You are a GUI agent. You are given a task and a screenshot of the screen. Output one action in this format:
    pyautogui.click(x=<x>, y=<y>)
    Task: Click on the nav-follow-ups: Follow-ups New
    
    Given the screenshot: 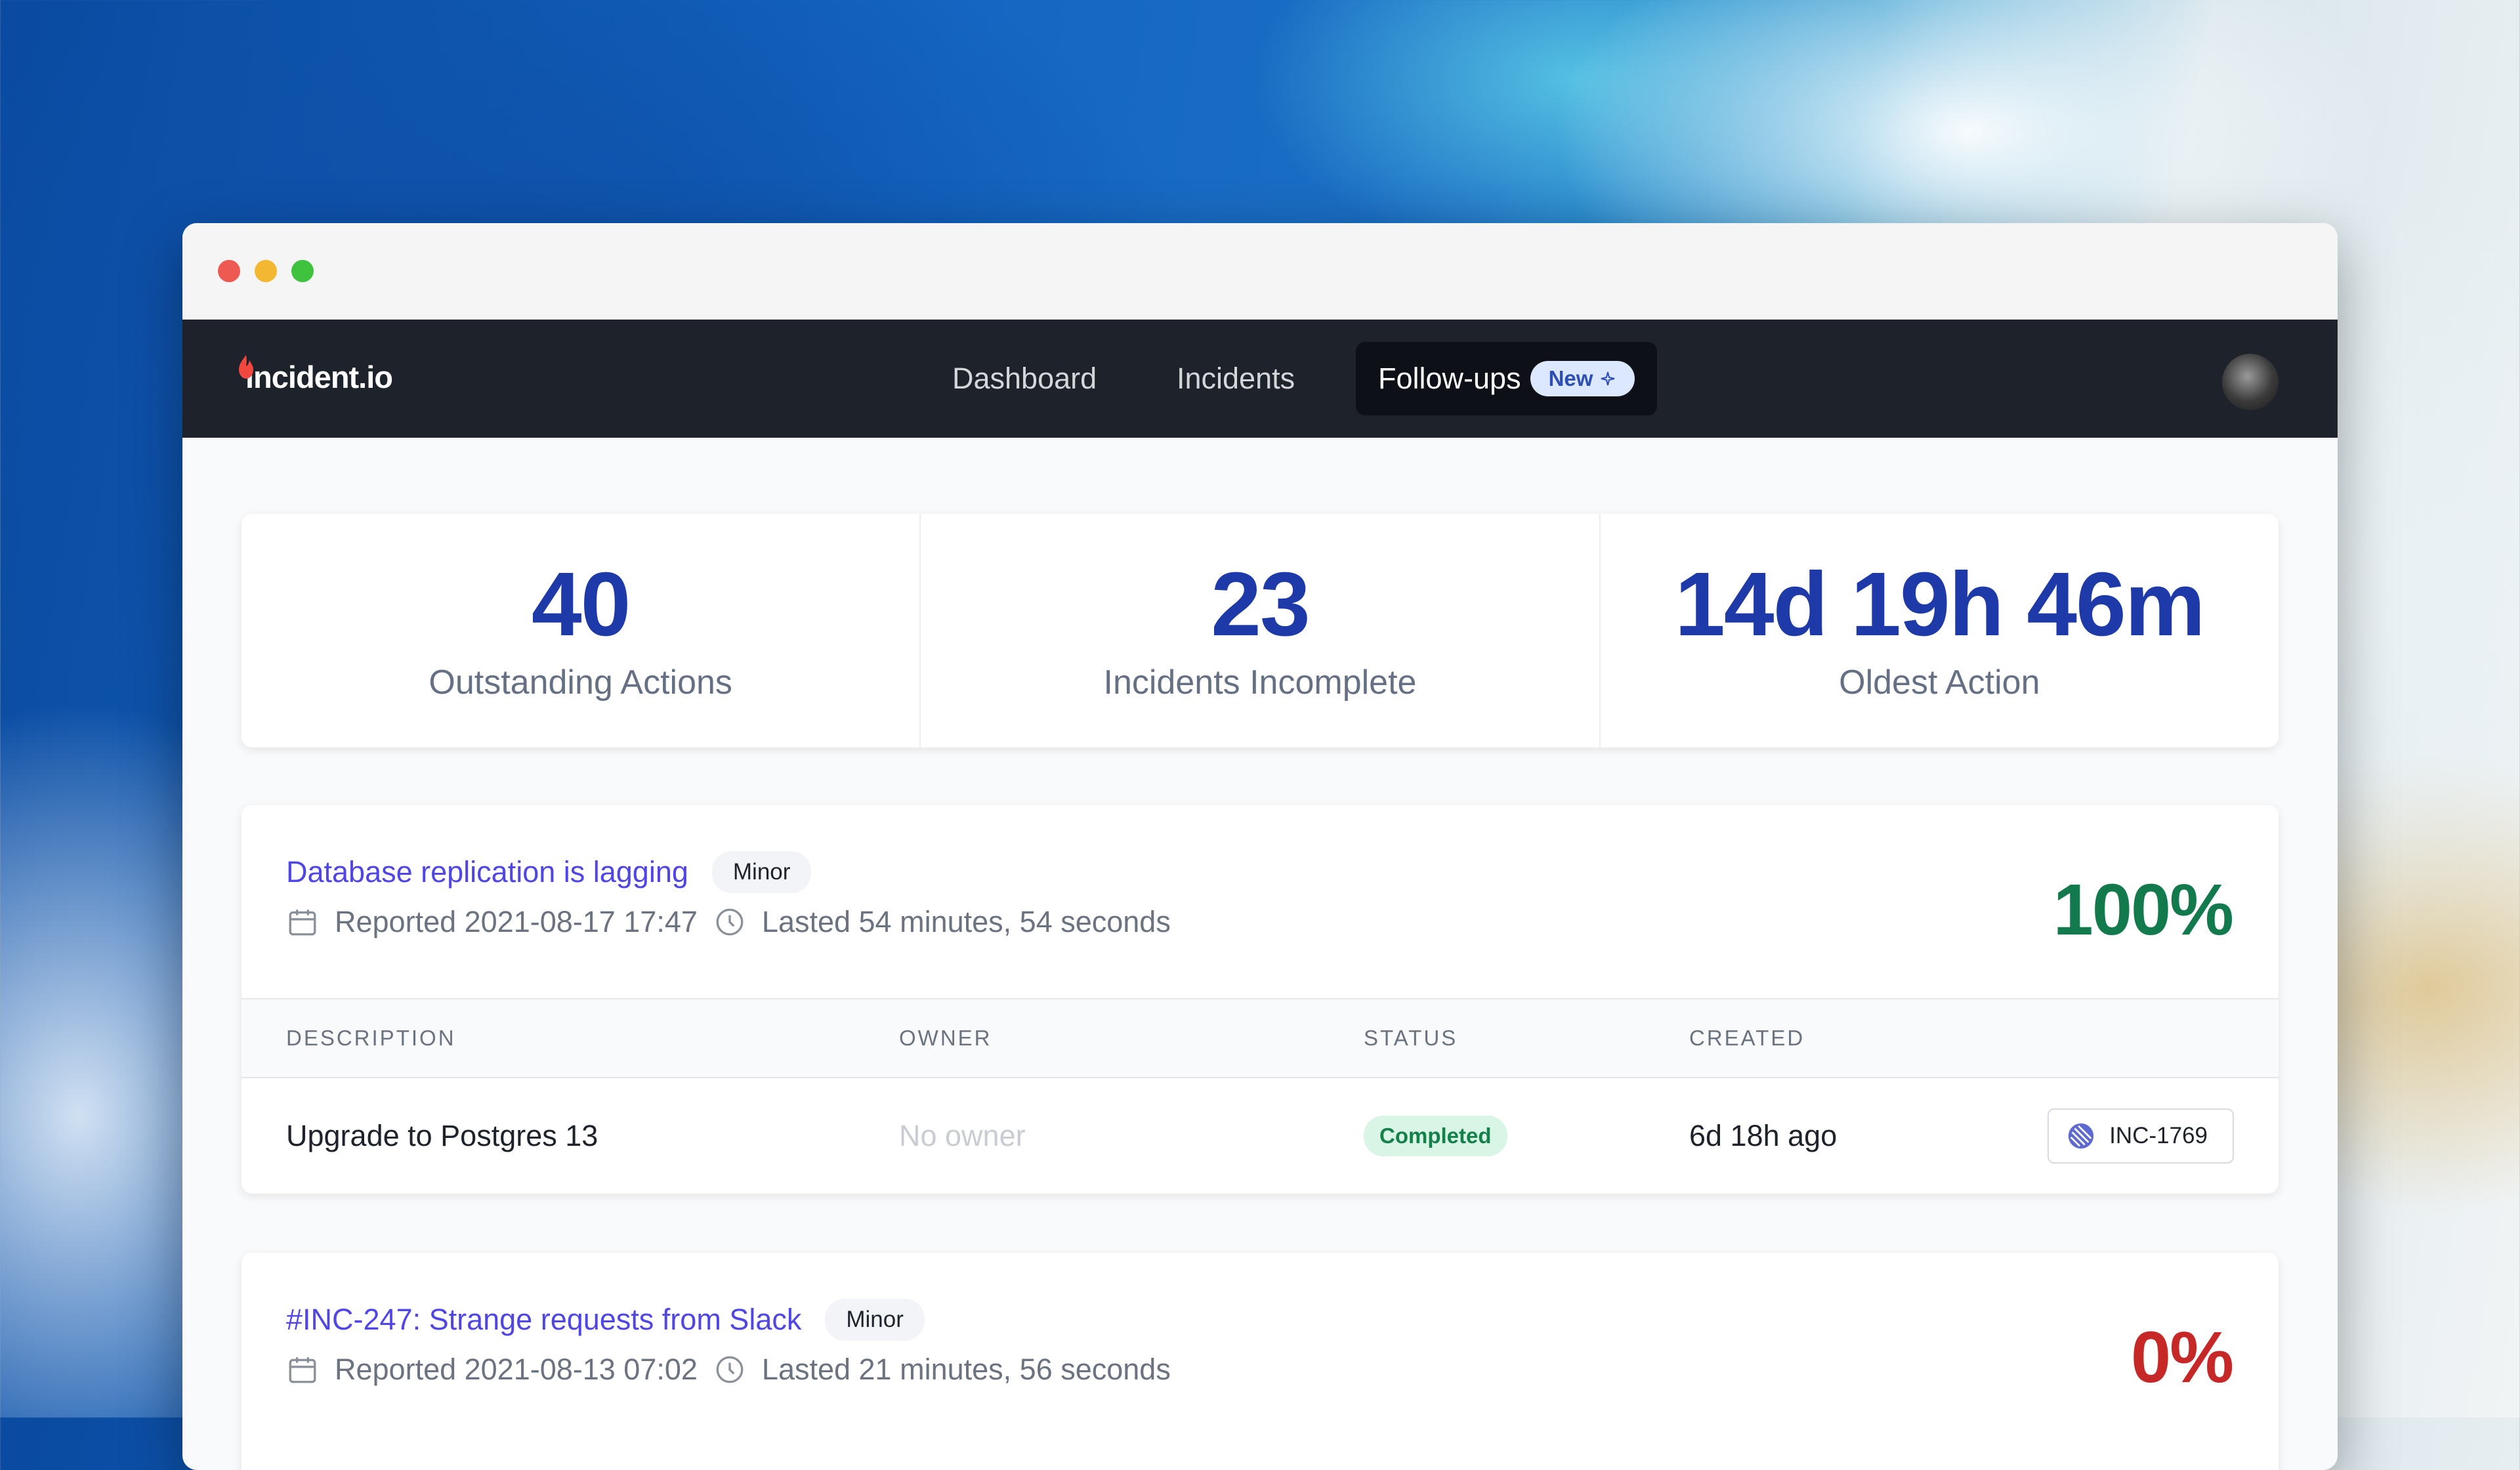 What is the action you would take?
    pyautogui.click(x=1507, y=378)
    